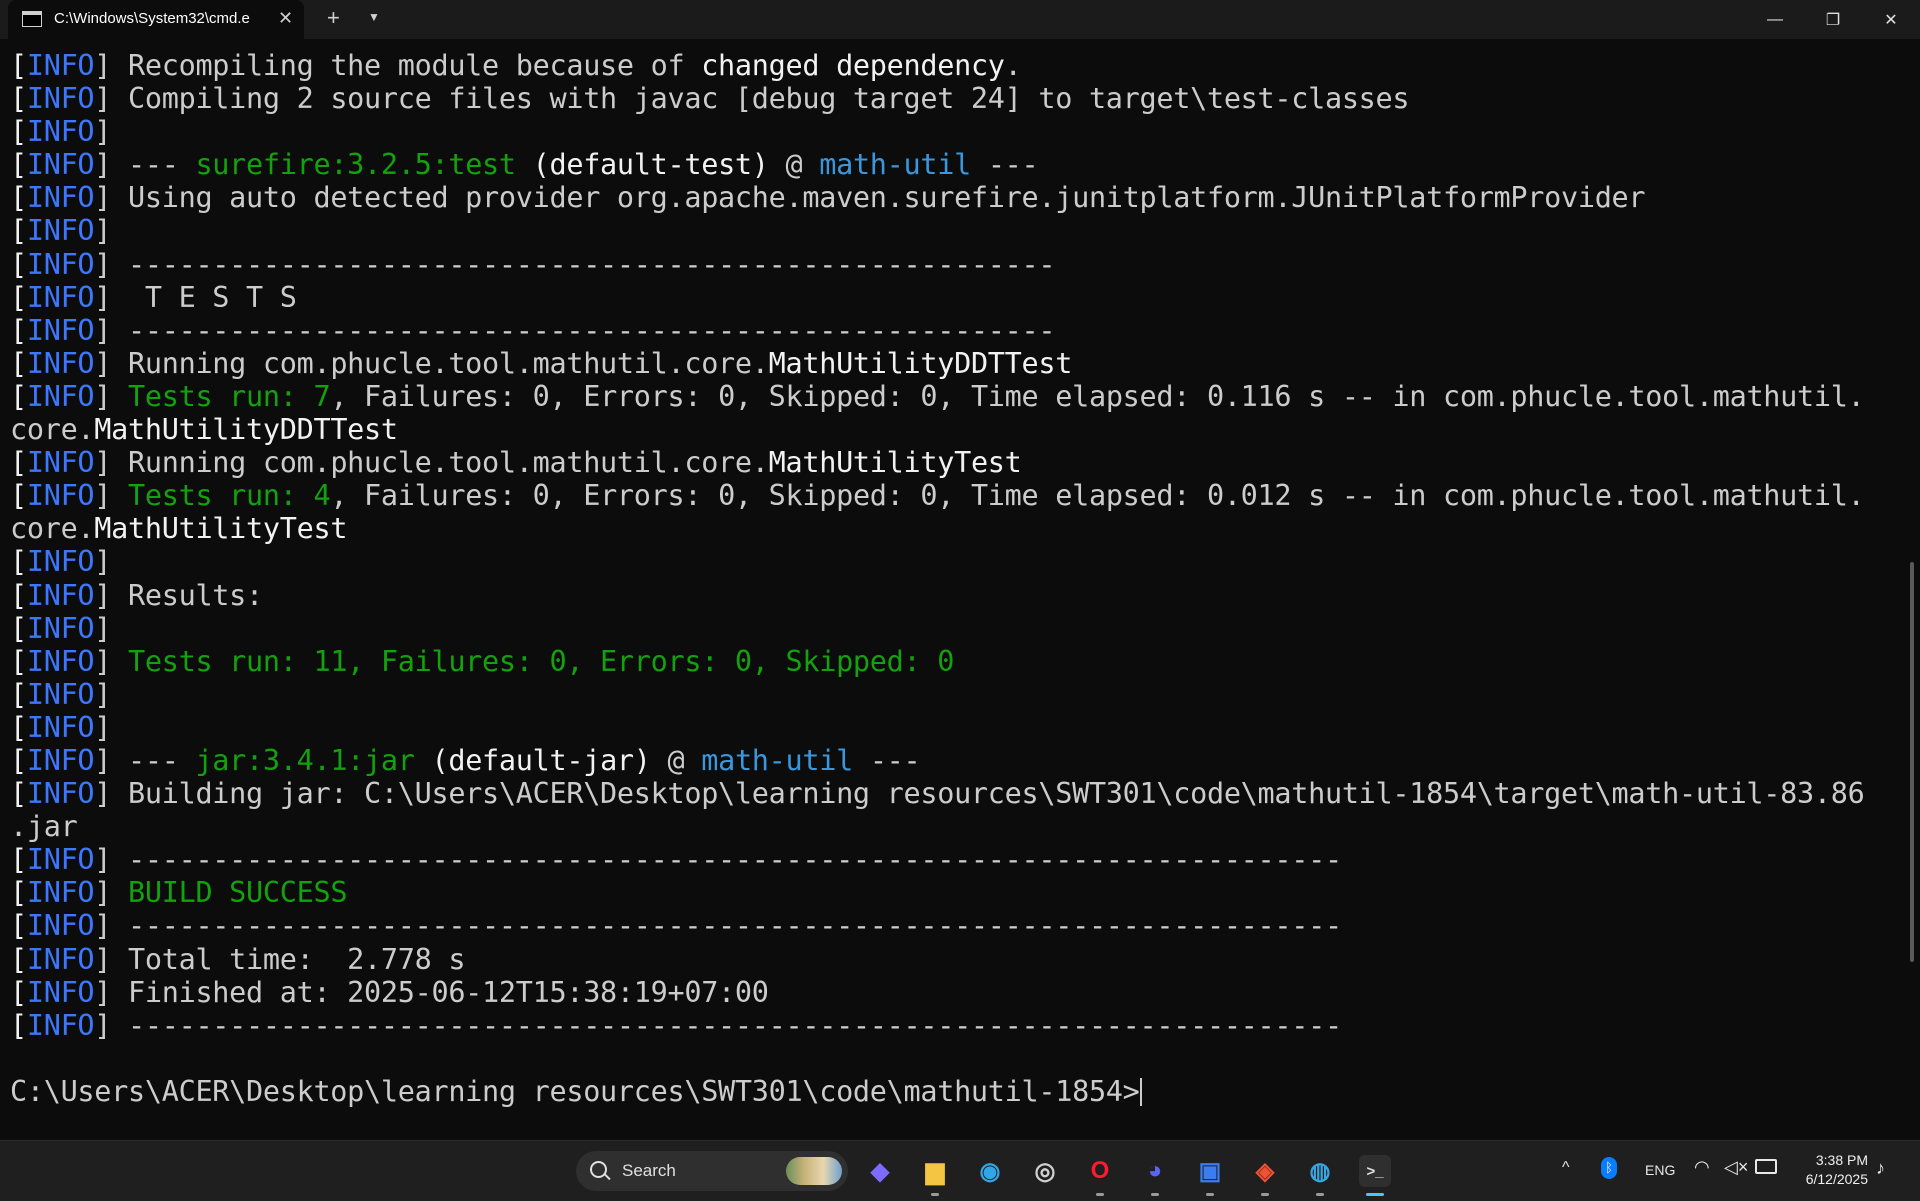 The width and height of the screenshot is (1920, 1201). What do you see at coordinates (178, 595) in the screenshot?
I see `terminal-text: ] Results:` at bounding box center [178, 595].